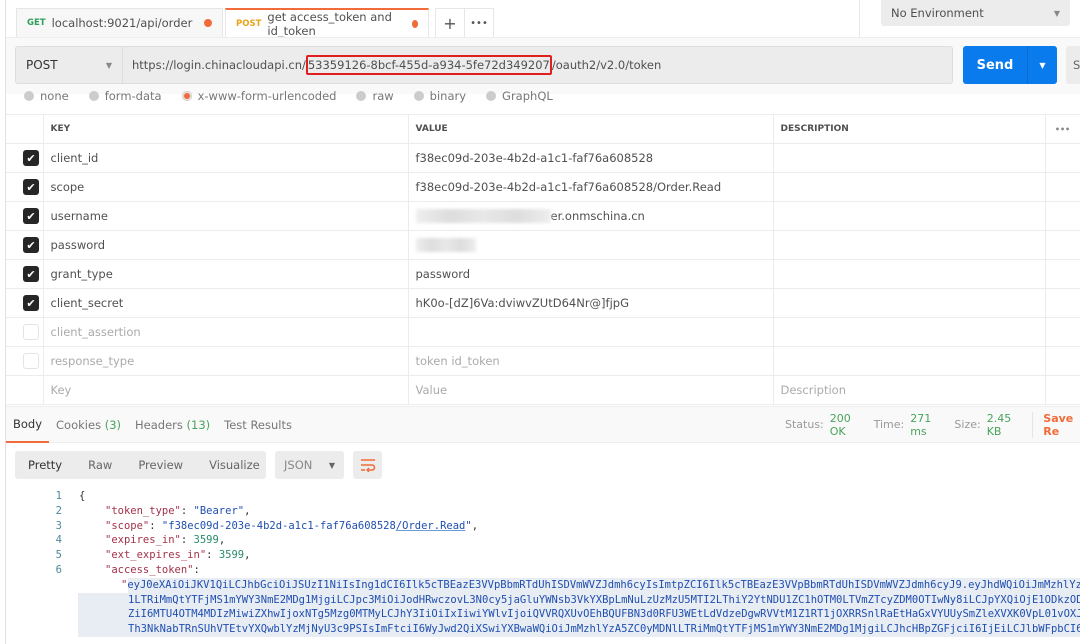  I want to click on json-key: "access_token", so click(149, 570).